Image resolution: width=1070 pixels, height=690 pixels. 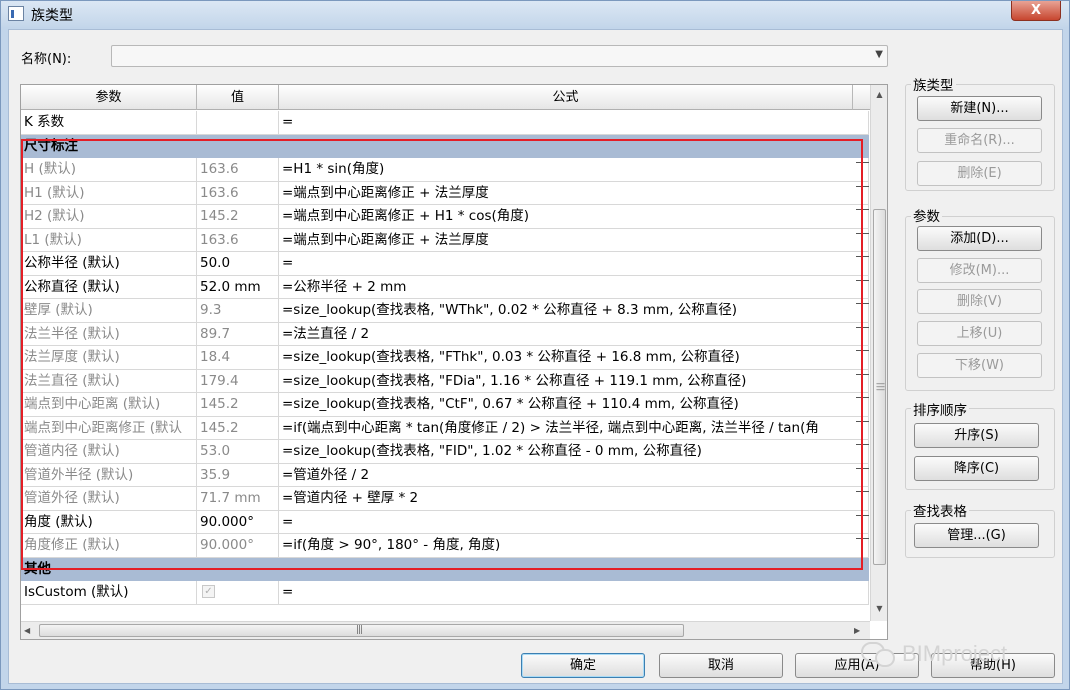 I want to click on close-button: X, so click(x=1036, y=11).